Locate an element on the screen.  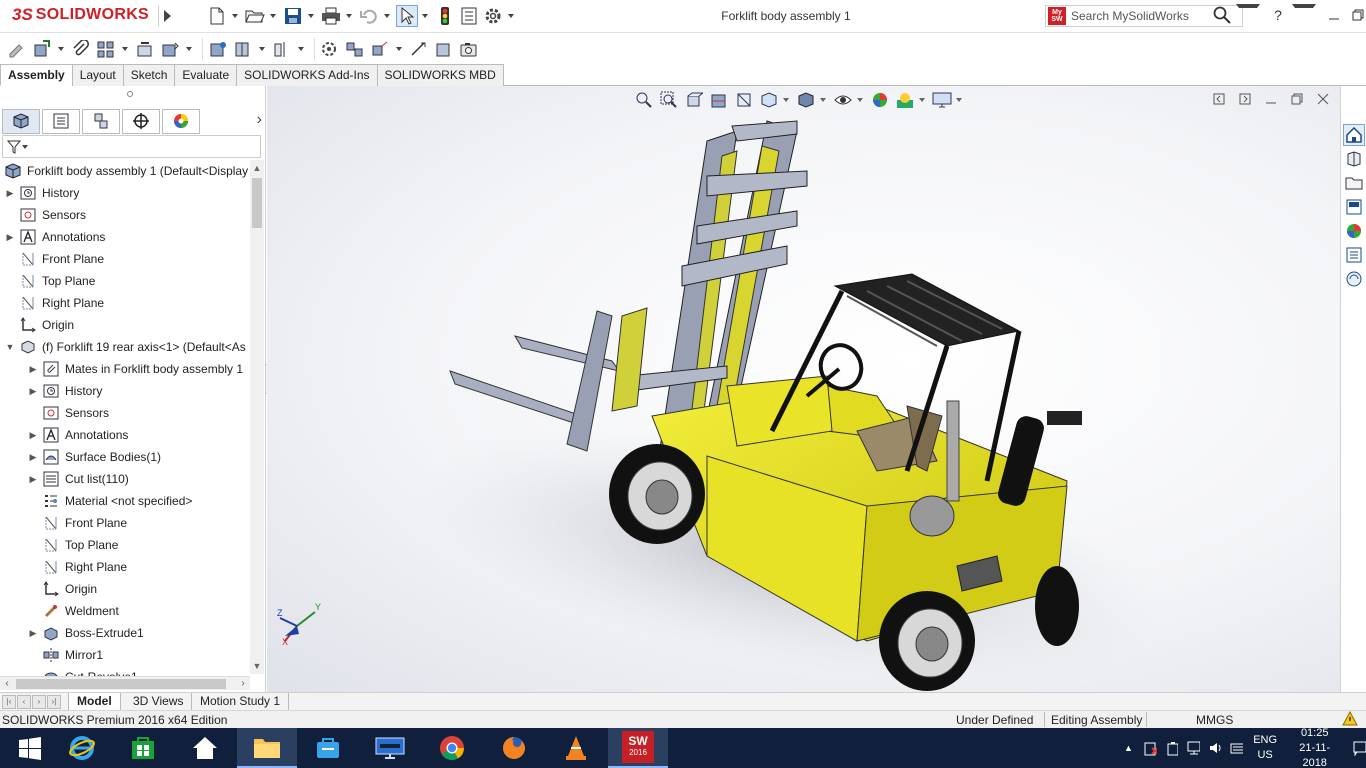
tree-item: ▶ Boss-Extrude1 is located at coordinates (85, 633).